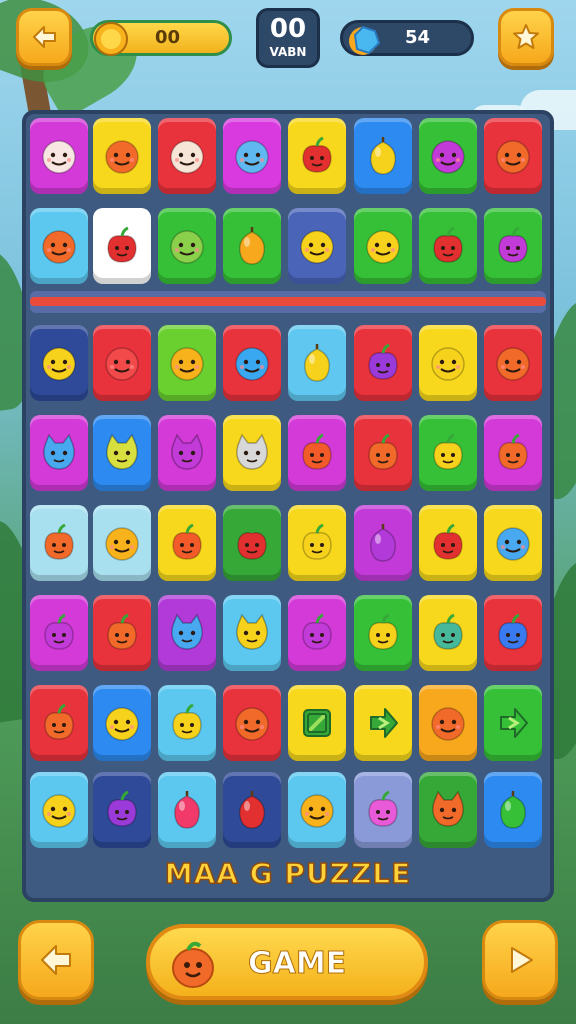 The image size is (576, 1024). I want to click on coin-icon, so click(111, 39).